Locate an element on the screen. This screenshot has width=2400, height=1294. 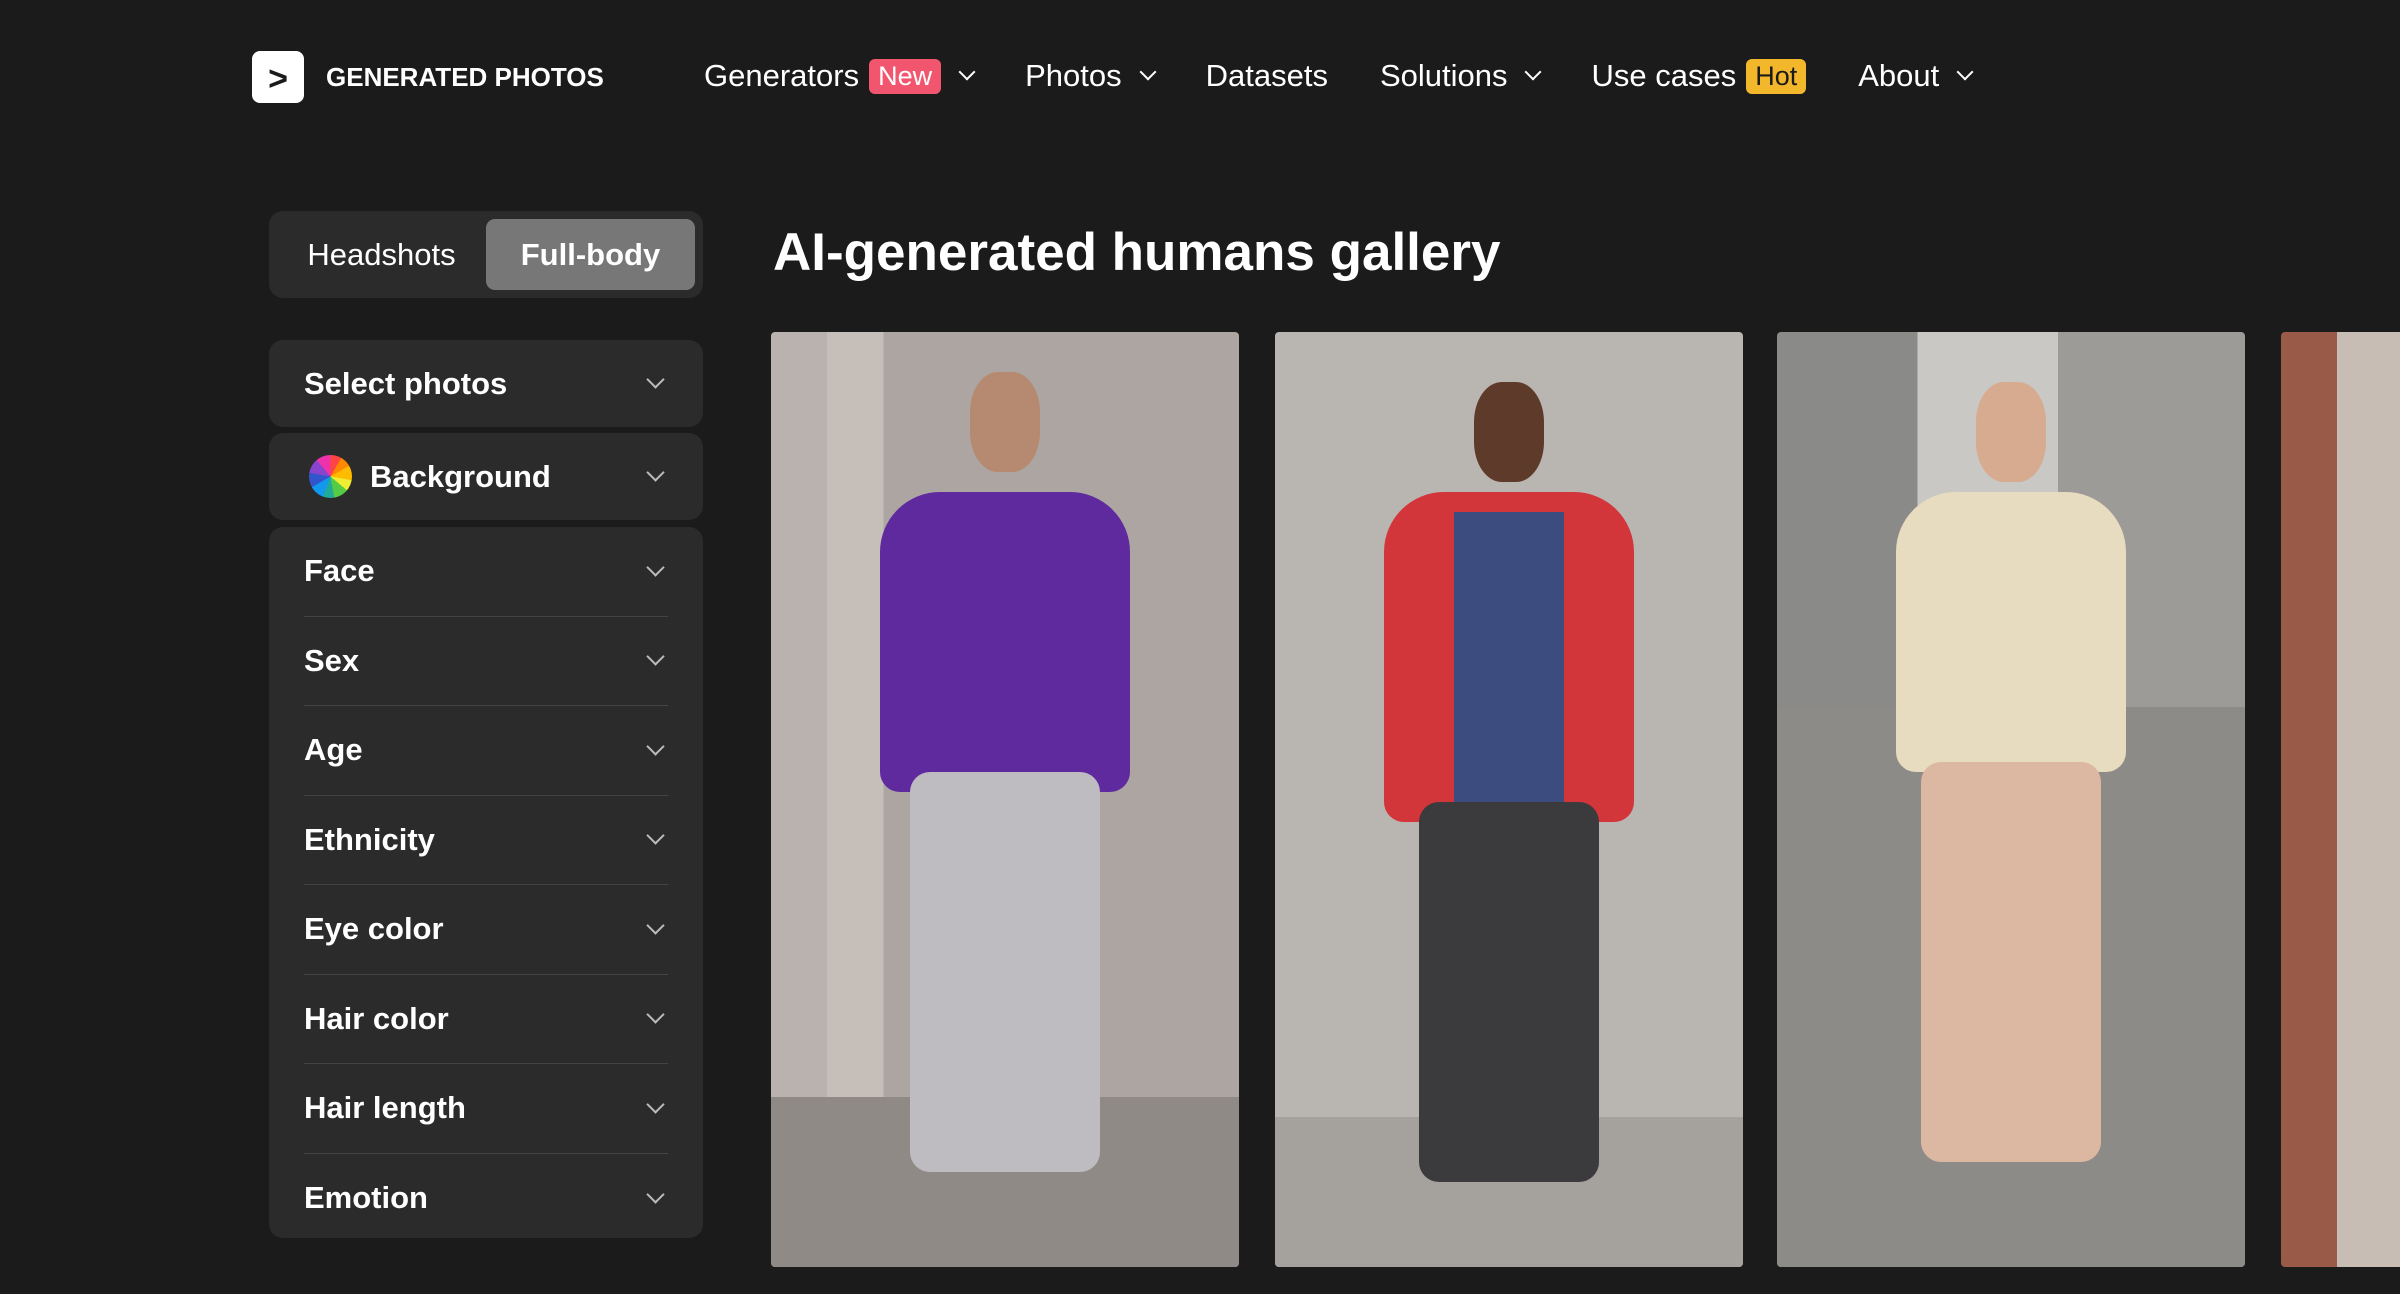
nav-solutions: Solutions is located at coordinates (1460, 76).